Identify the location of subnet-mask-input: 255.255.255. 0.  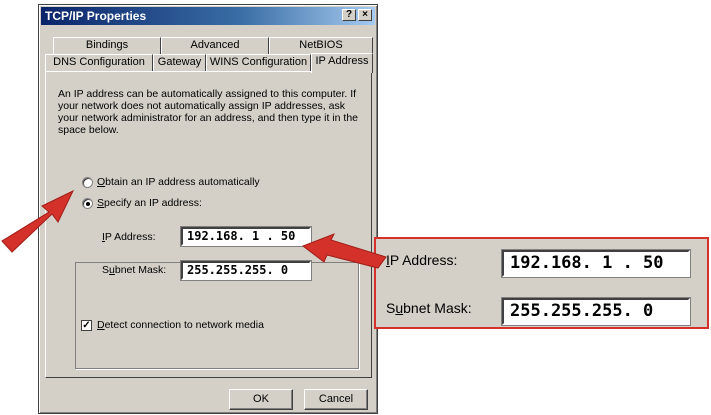
(246, 270).